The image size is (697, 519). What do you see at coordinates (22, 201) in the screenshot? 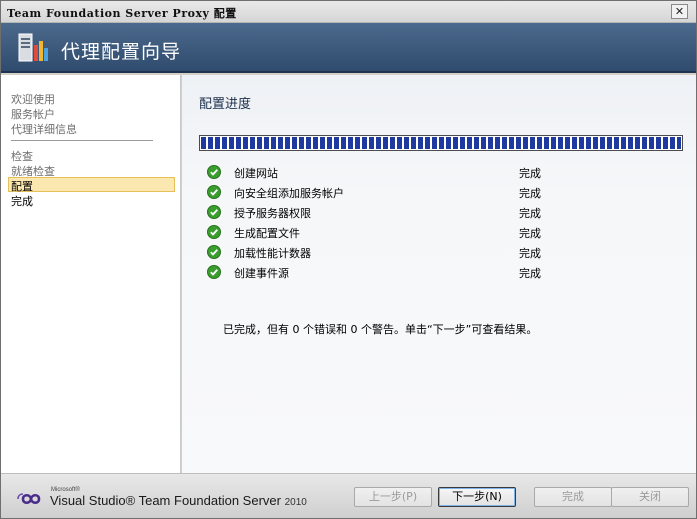
I see `nav-step-complete: 完成` at bounding box center [22, 201].